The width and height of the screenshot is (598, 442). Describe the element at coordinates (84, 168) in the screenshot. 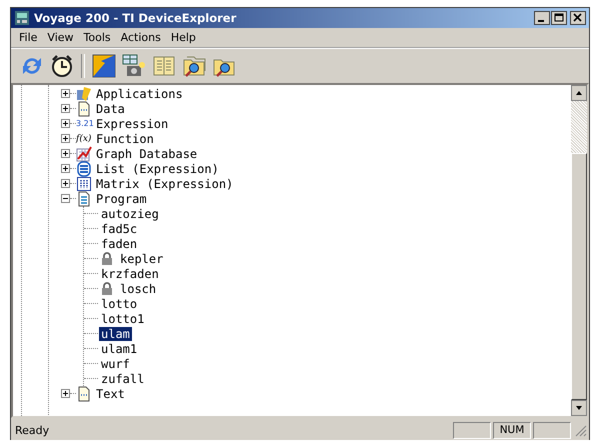

I see `list-icon` at that location.